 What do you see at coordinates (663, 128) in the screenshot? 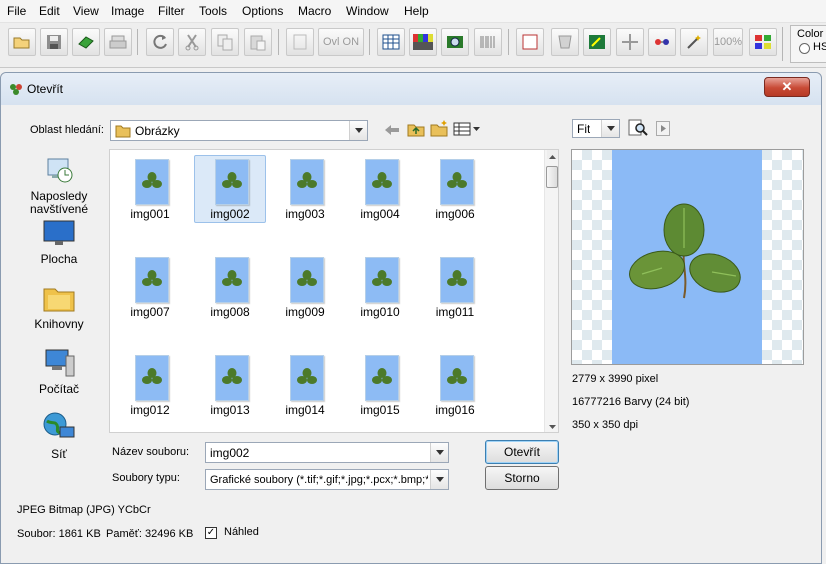
I see `play-icon` at bounding box center [663, 128].